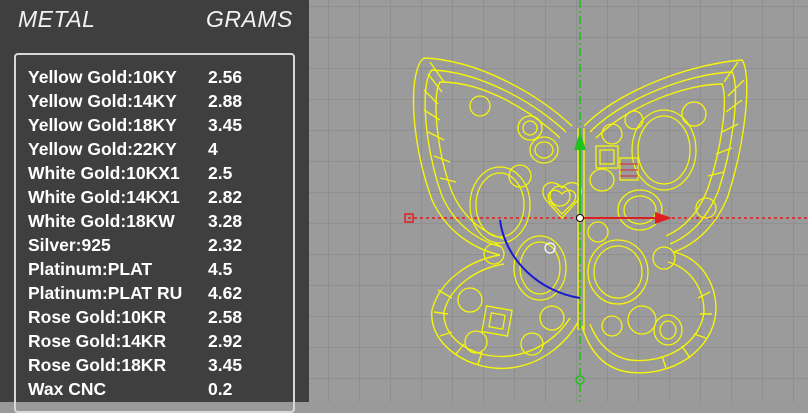  What do you see at coordinates (220, 269) in the screenshot?
I see `metal-grams: 4.5` at bounding box center [220, 269].